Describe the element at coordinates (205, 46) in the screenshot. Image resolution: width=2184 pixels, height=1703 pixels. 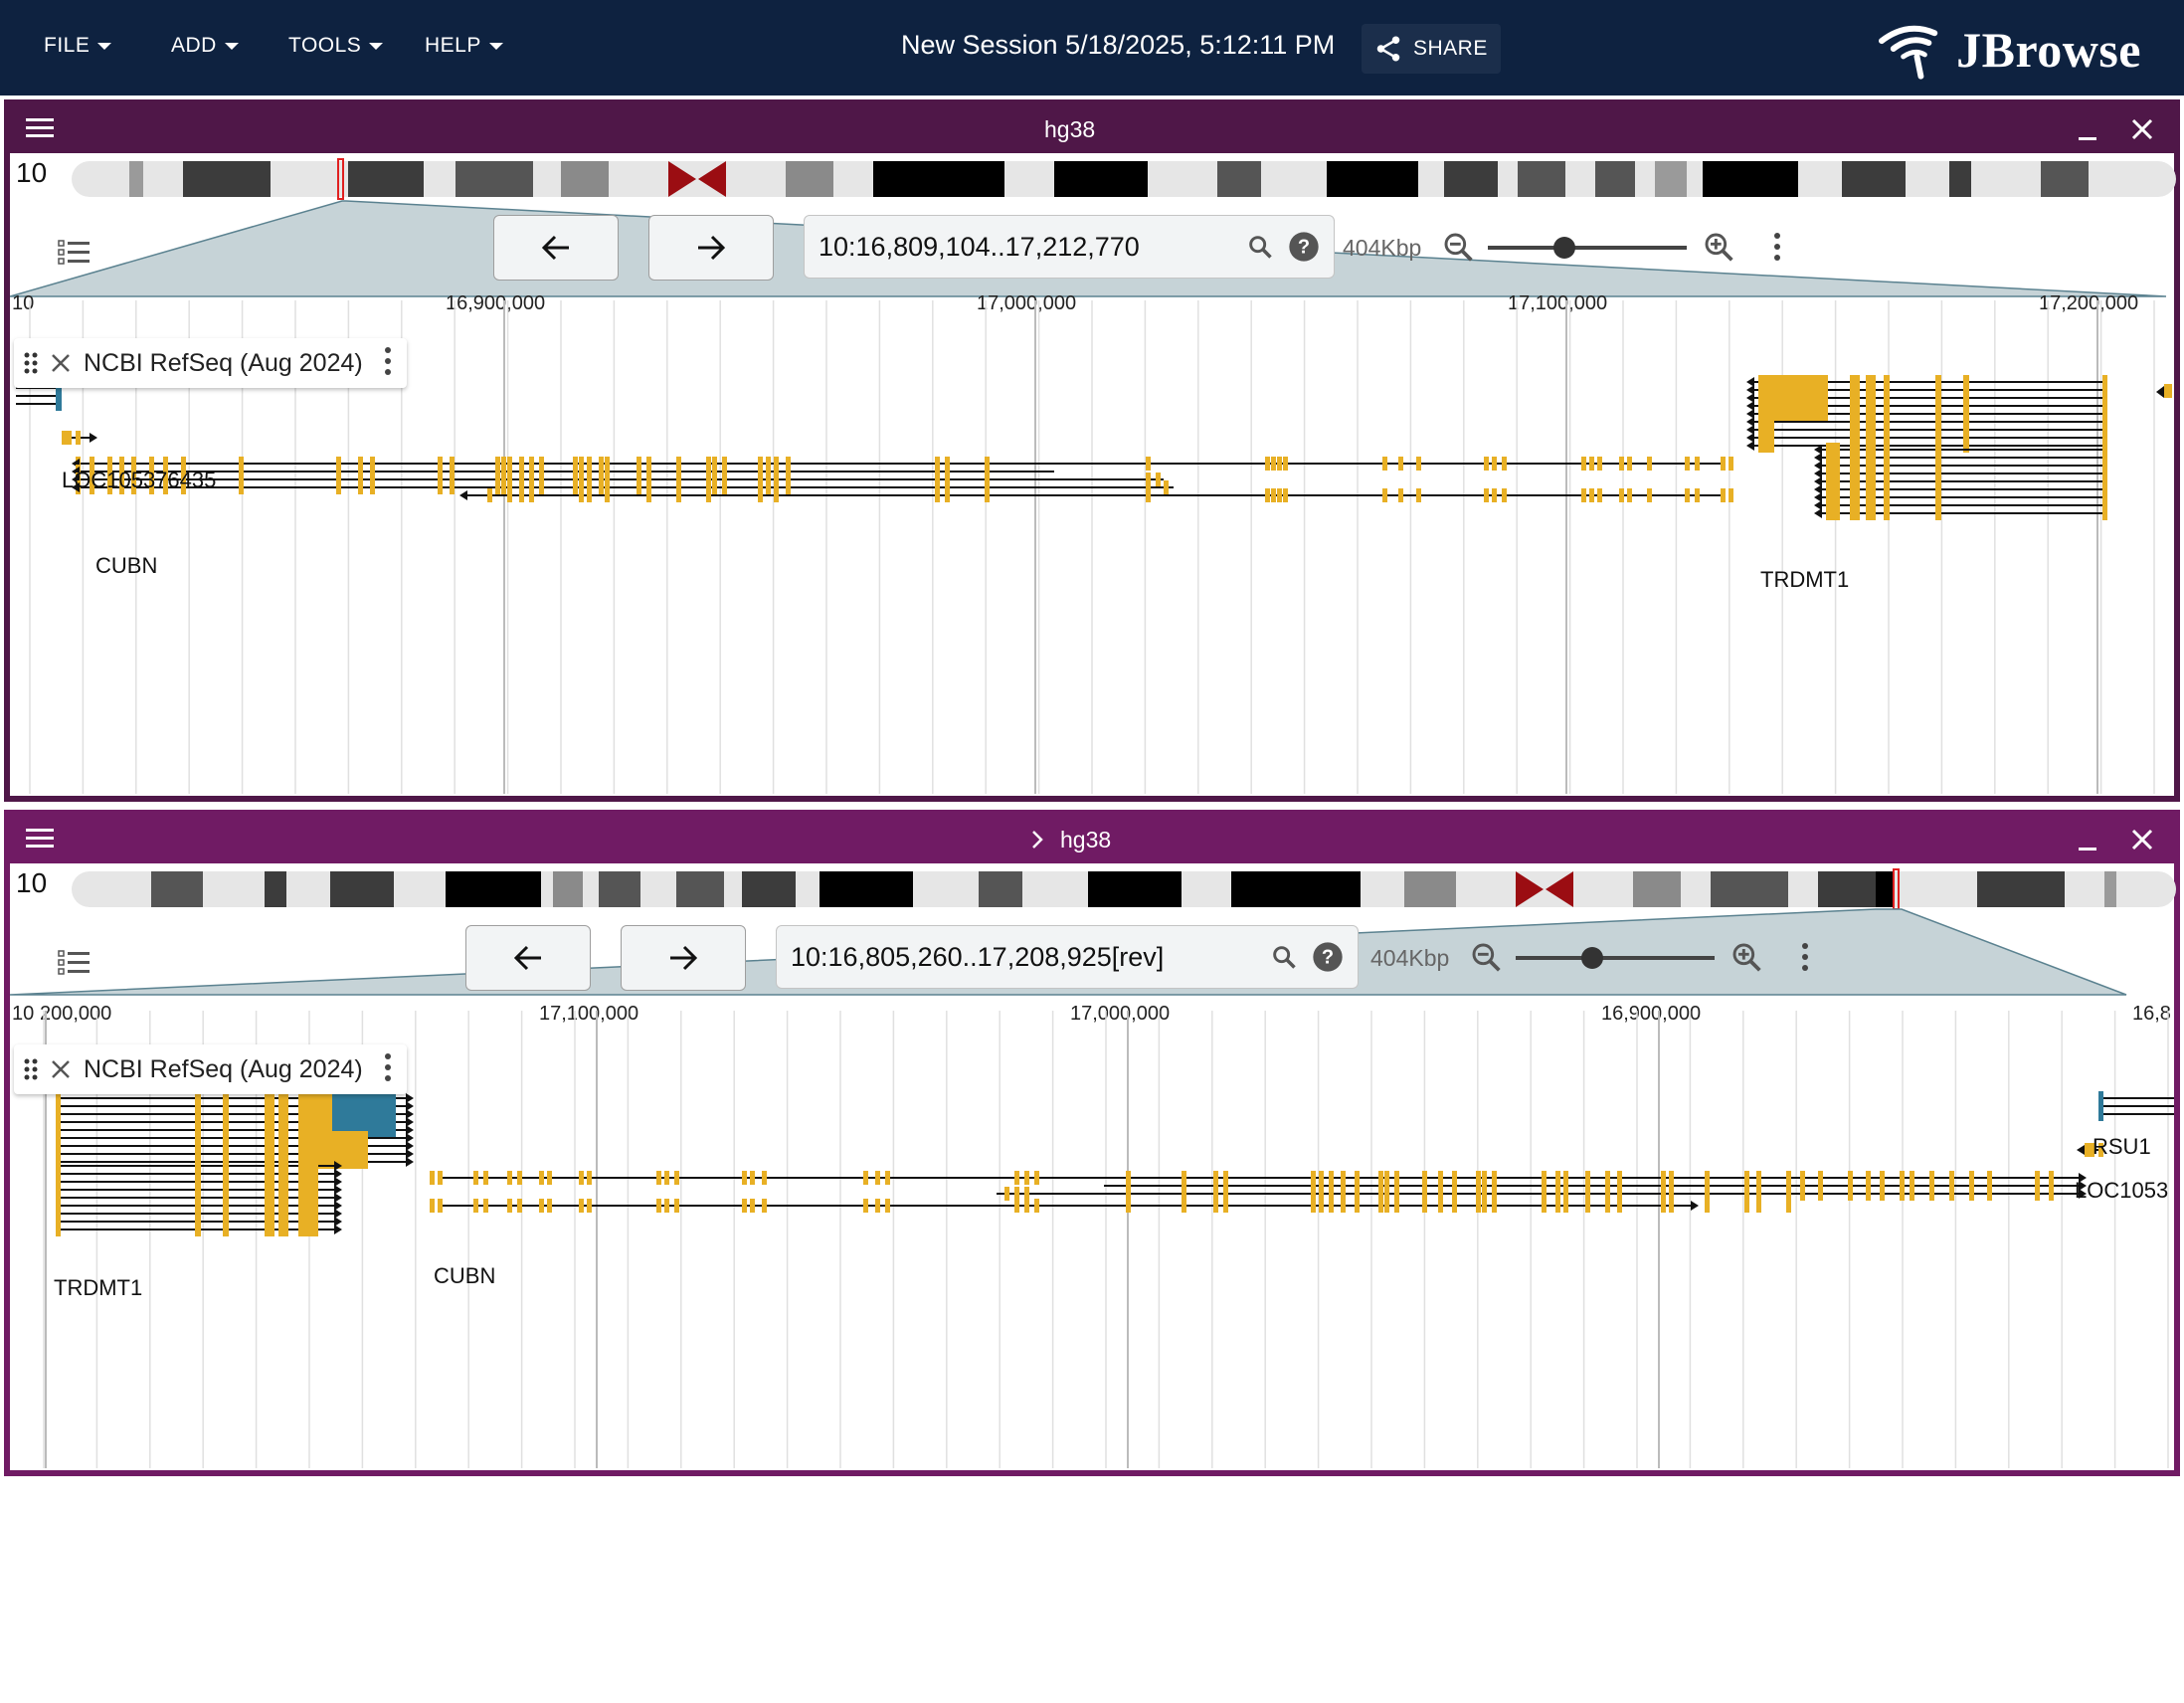
I see `add-menu: ADD` at that location.